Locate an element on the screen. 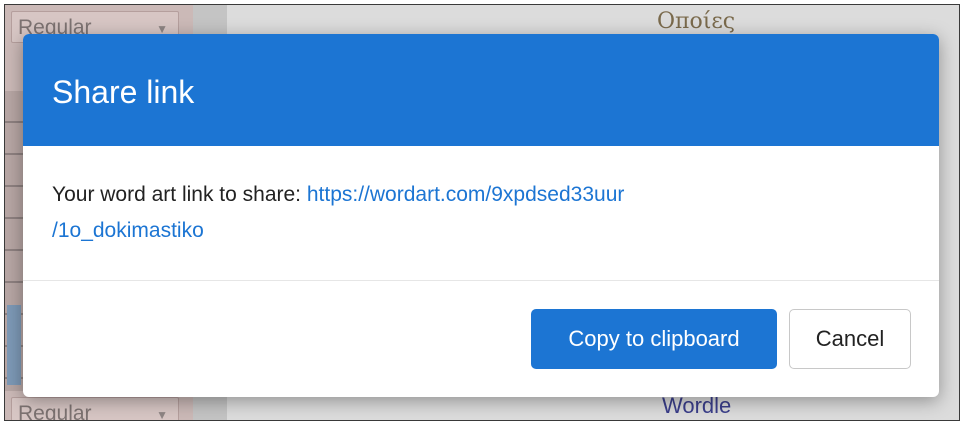  font-style-select-2: Regular ▼ is located at coordinates (95, 409).